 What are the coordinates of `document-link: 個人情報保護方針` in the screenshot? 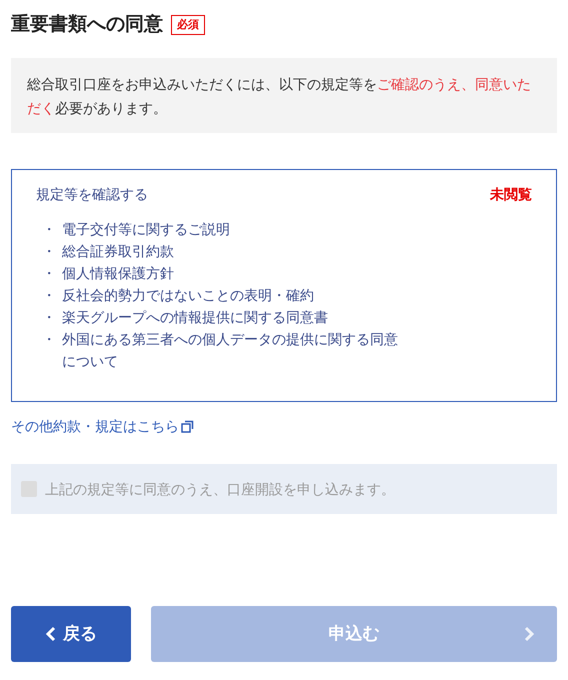 It's located at (232, 273).